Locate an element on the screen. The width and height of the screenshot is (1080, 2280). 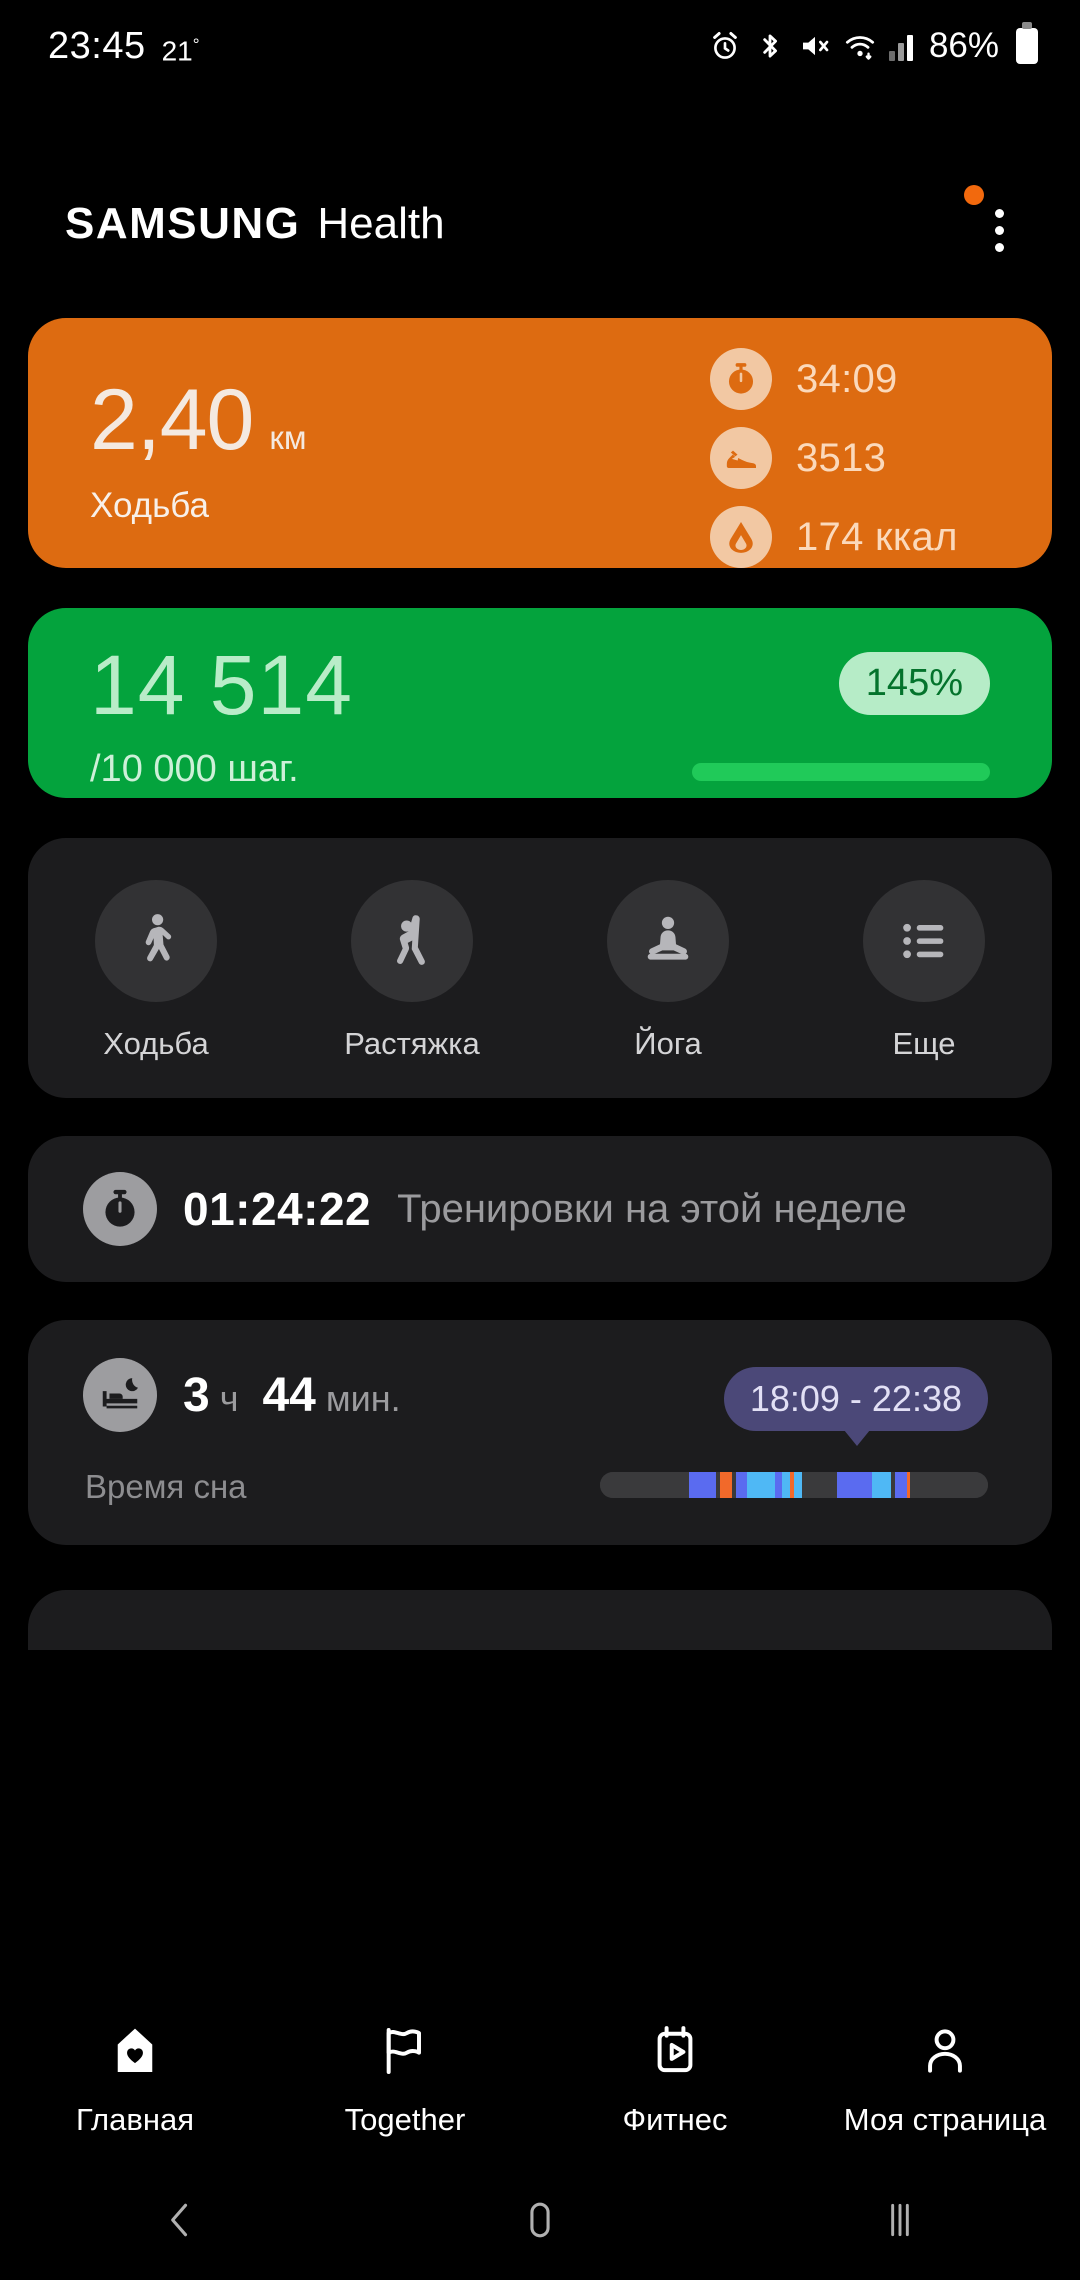
app-logo: SAMSUNG Health is located at coordinates (255, 224).